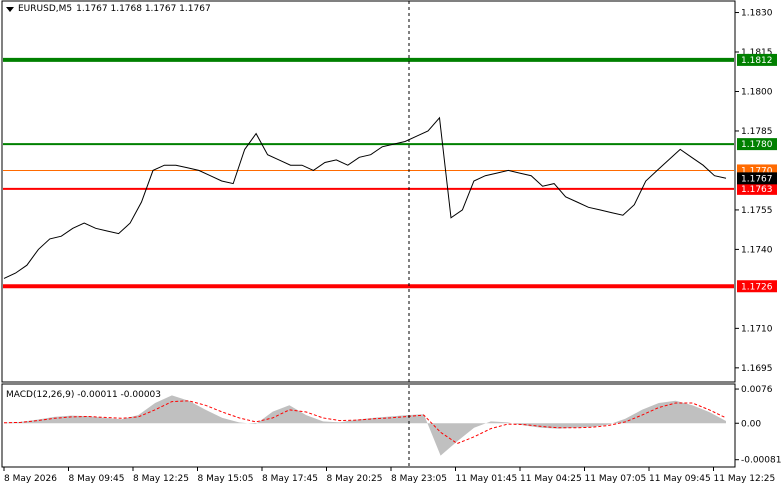  I want to click on time-tick-label: 8 May 12:25, so click(161, 479).